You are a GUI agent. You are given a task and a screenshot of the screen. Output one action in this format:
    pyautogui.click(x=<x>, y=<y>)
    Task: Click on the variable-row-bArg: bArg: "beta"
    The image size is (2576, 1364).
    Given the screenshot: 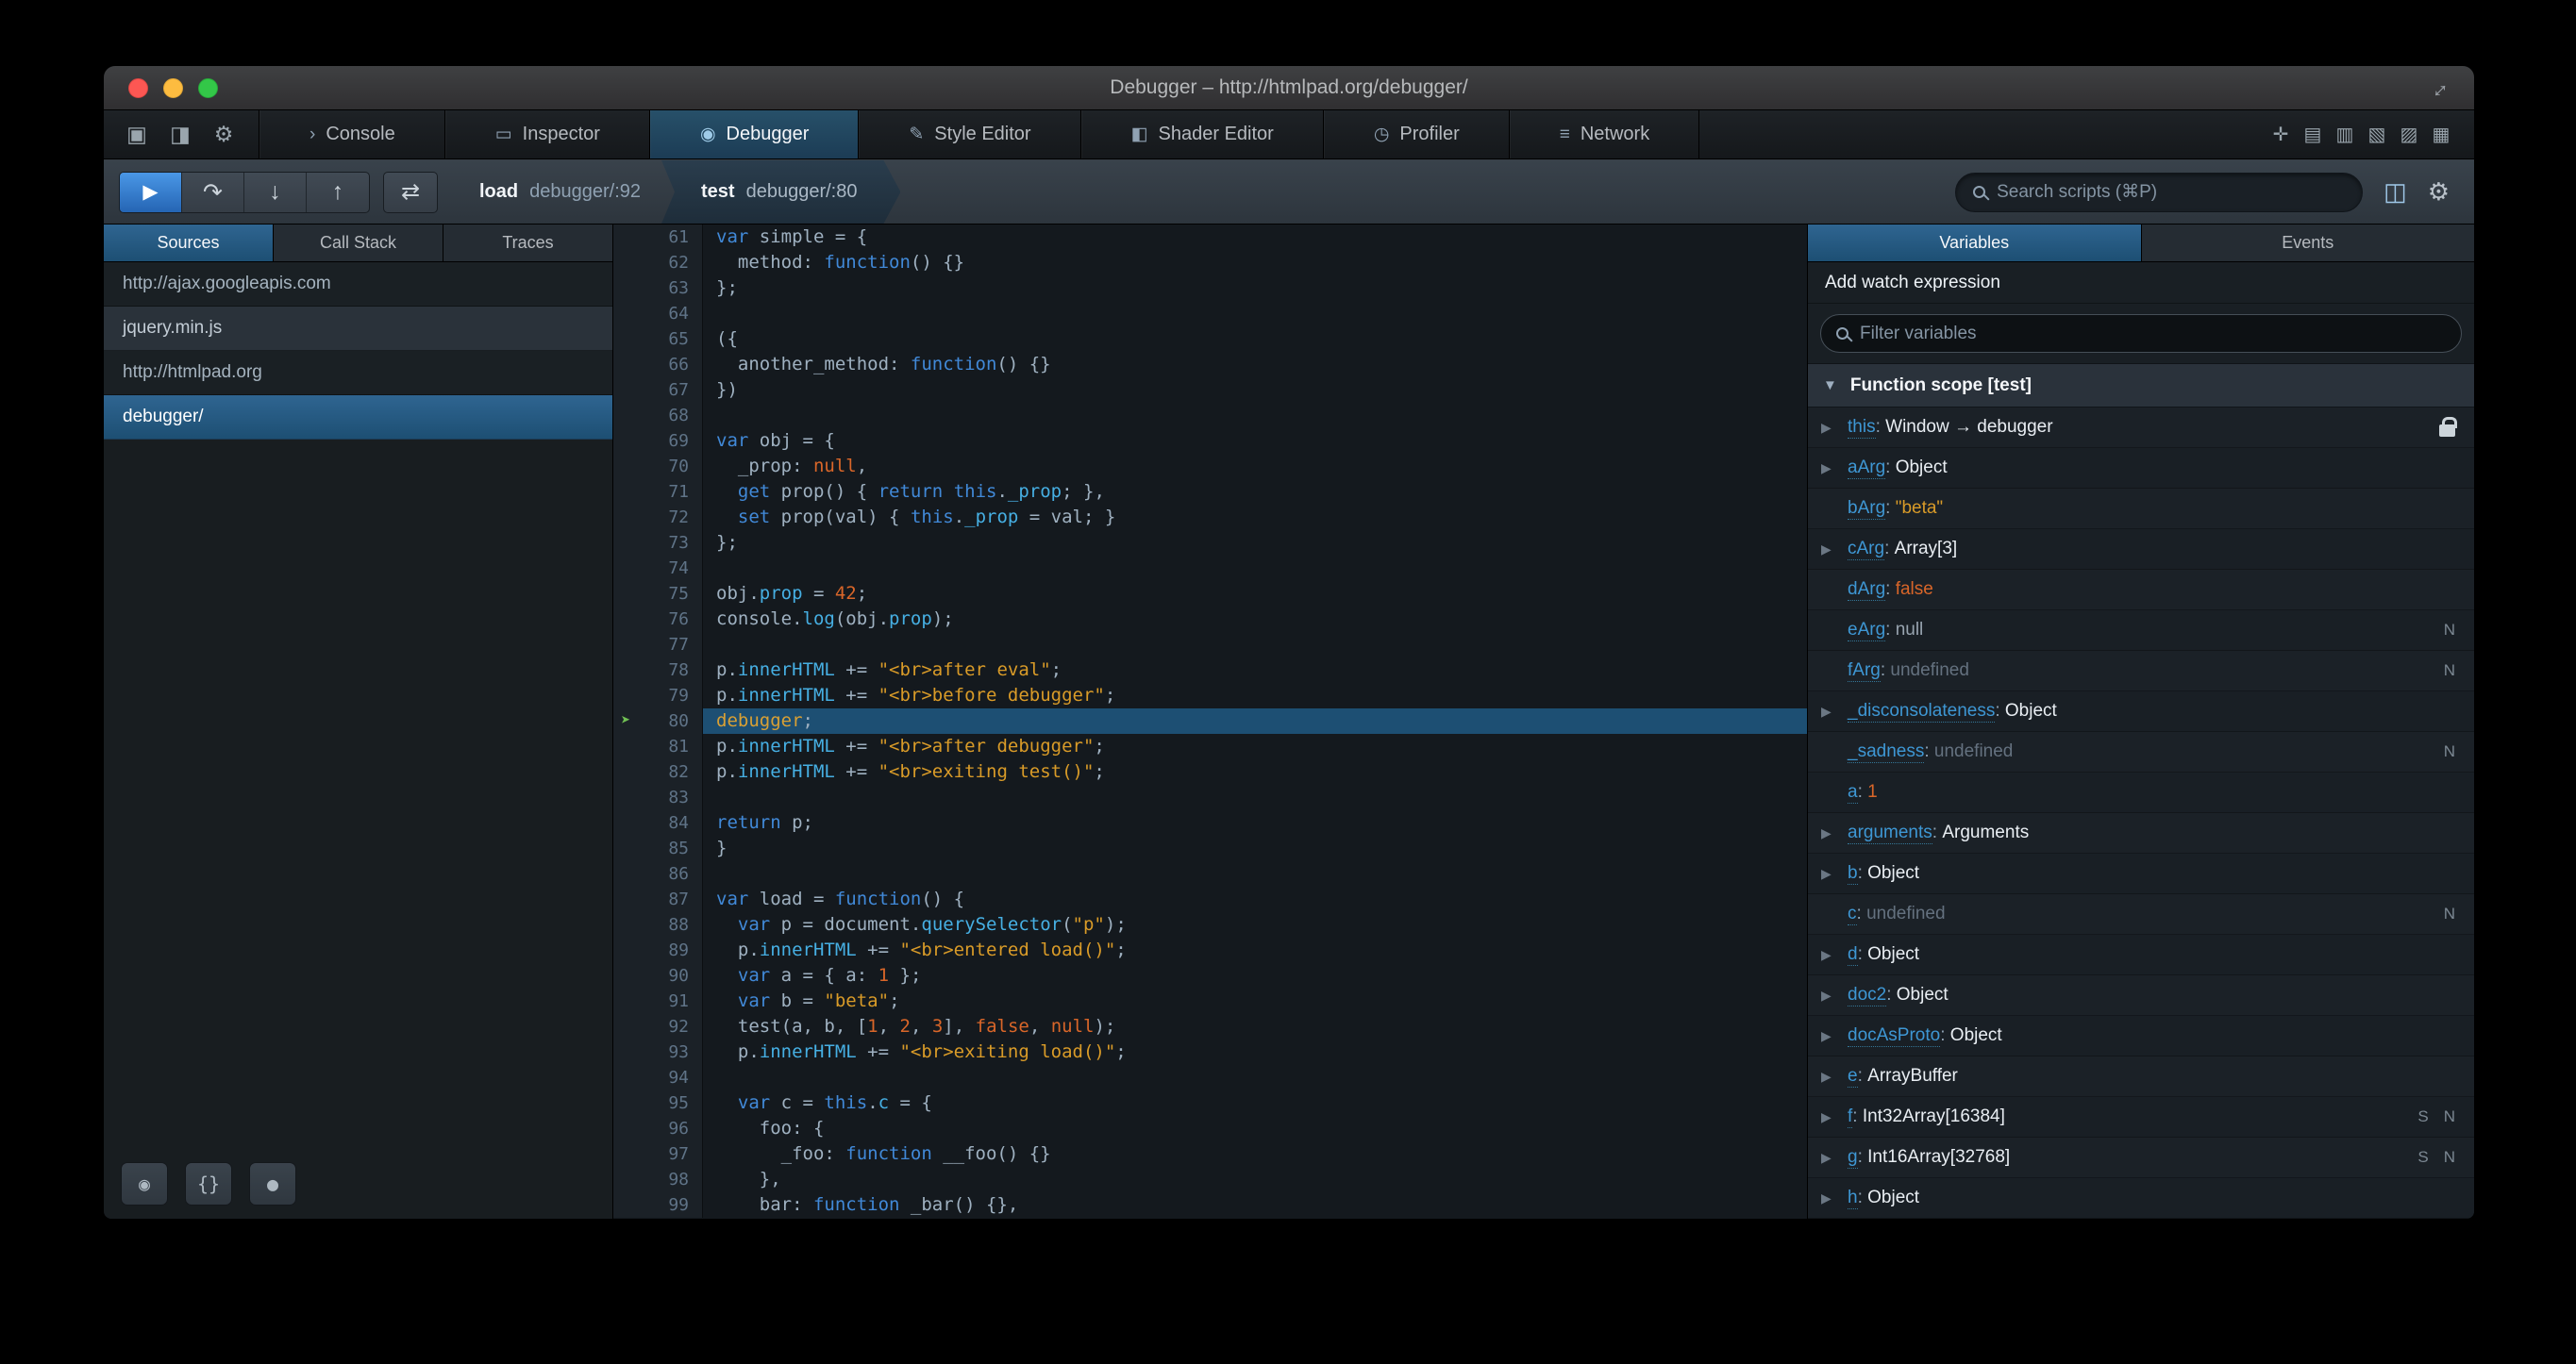 What is the action you would take?
    pyautogui.click(x=2141, y=509)
    